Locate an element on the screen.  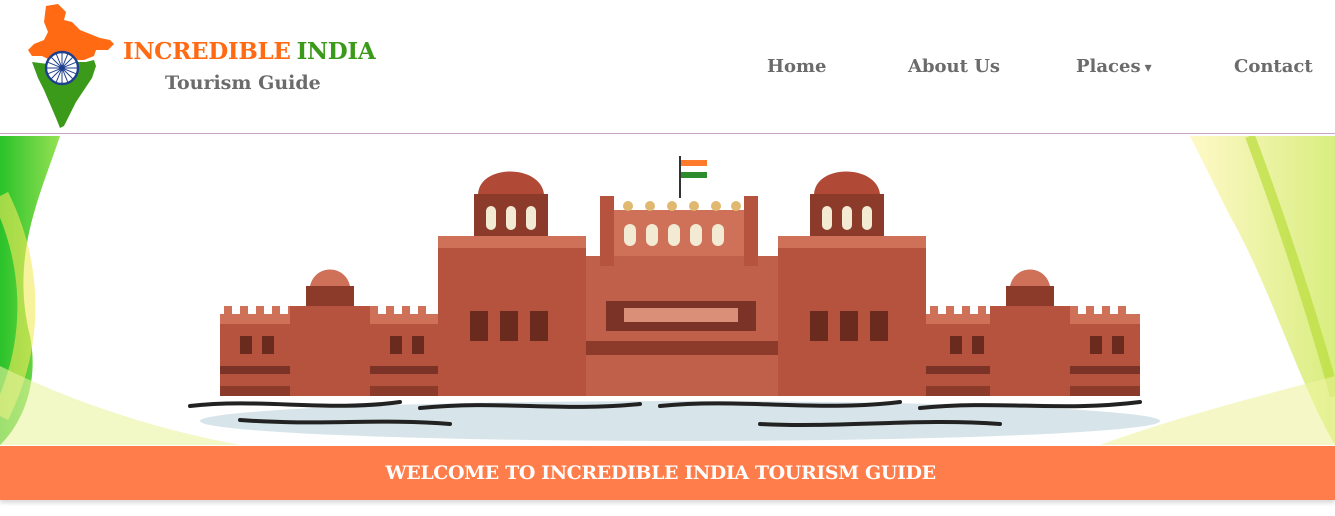
nav-contact-link: Contact is located at coordinates (1273, 66).